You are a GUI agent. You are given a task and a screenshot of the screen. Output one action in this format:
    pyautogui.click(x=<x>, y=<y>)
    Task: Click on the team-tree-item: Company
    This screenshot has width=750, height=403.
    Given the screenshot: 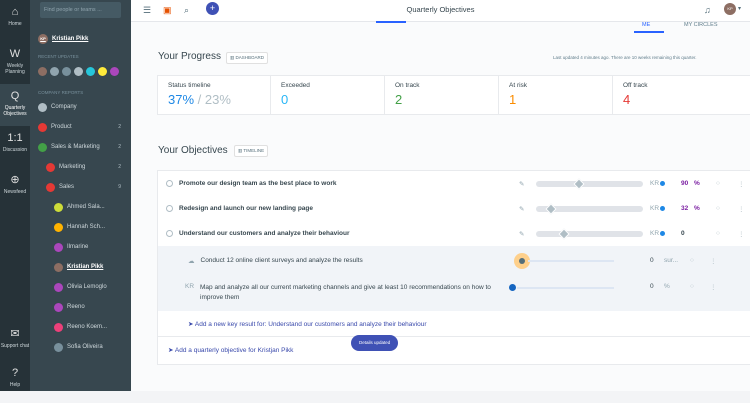 What is the action you would take?
    pyautogui.click(x=80, y=107)
    